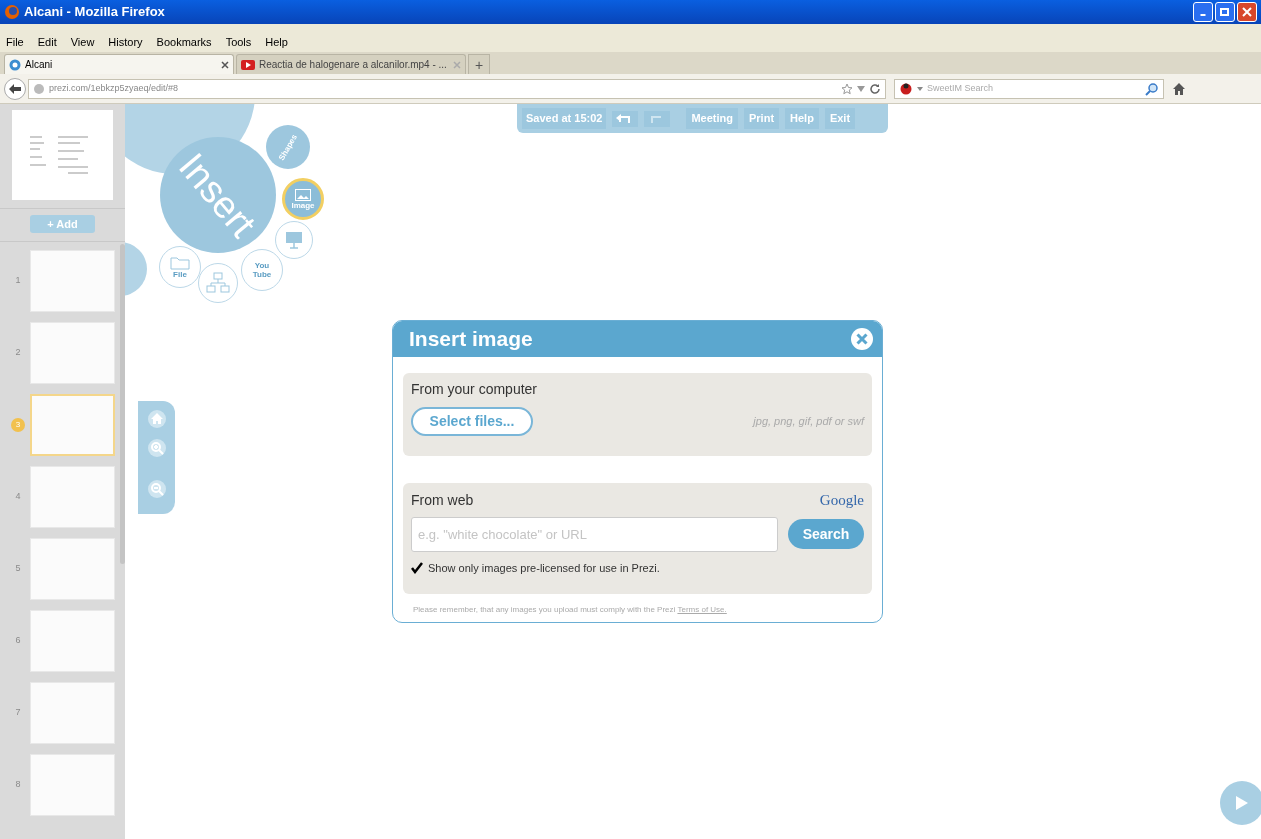 The height and width of the screenshot is (839, 1261). Describe the element at coordinates (471, 339) in the screenshot. I see `dialog-title: Insert image` at that location.